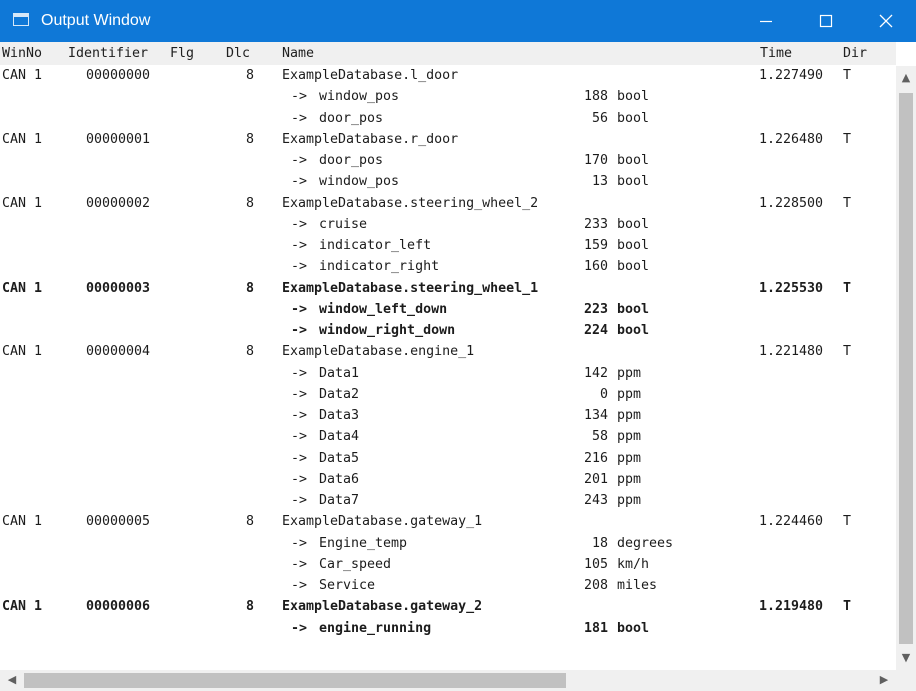 This screenshot has width=916, height=691. I want to click on vertical-scrollbar: ▲ ▼, so click(906, 368).